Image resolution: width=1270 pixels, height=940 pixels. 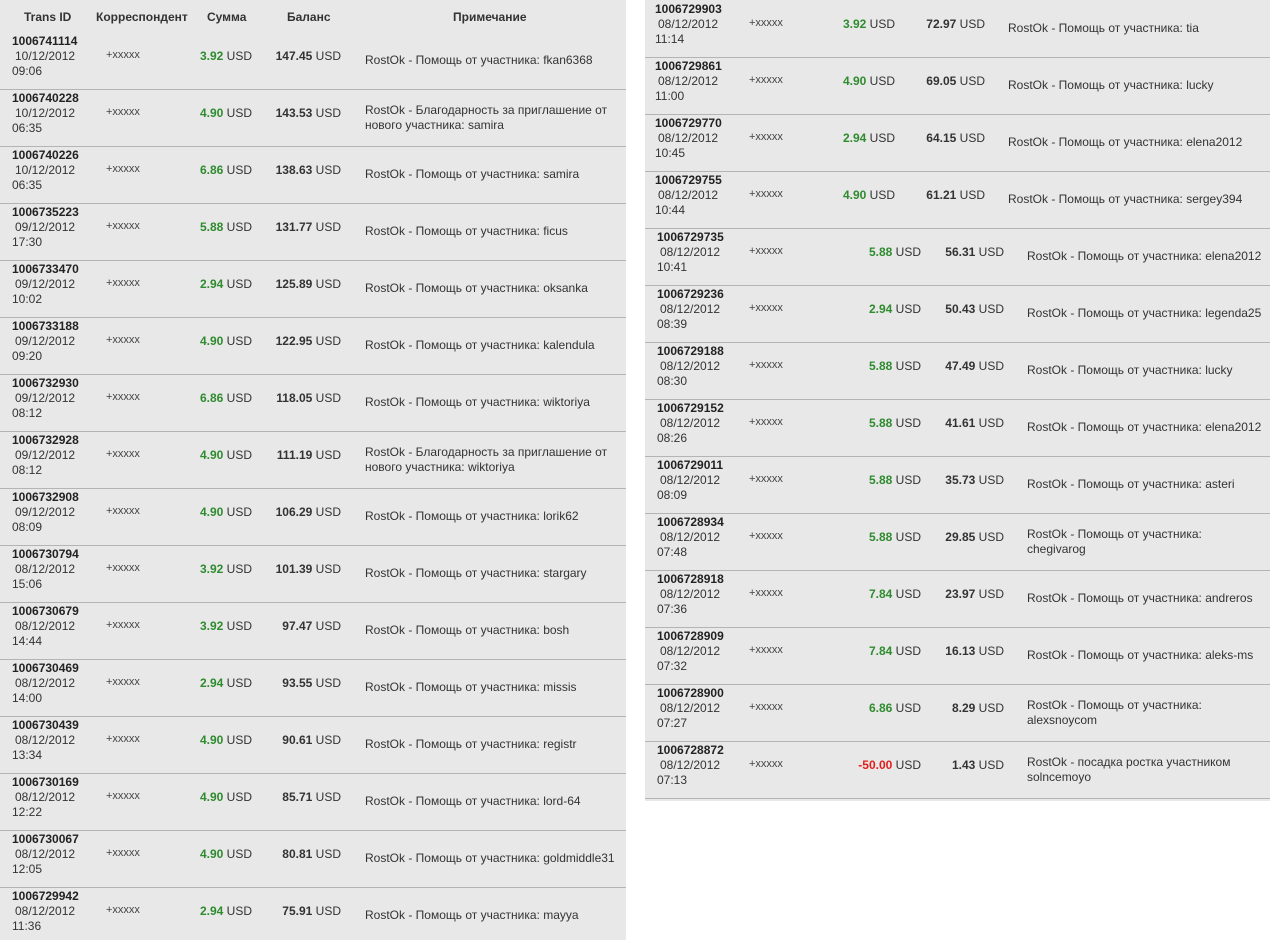 I want to click on balance-value: 23.97, so click(x=960, y=594).